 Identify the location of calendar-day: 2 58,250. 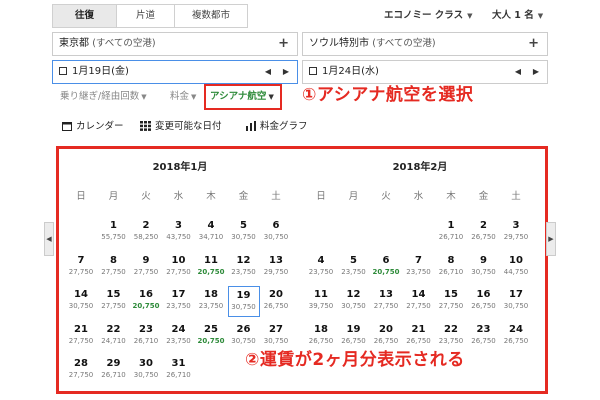
(146, 232).